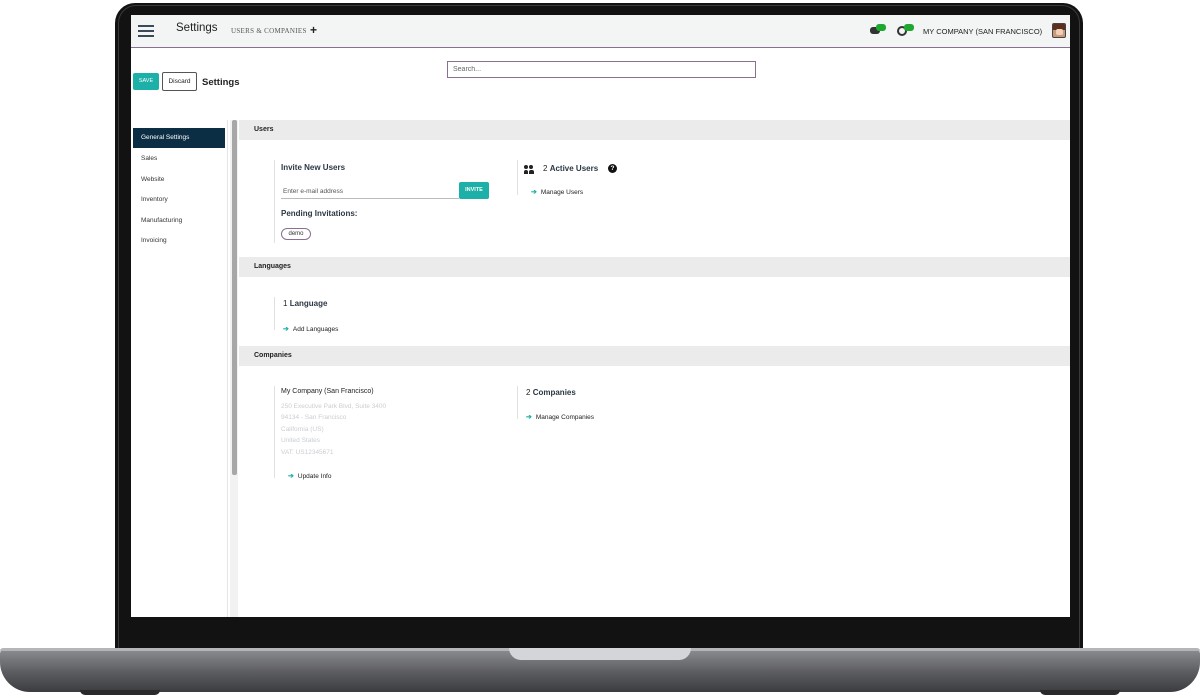 Image resolution: width=1200 pixels, height=697 pixels. What do you see at coordinates (234, 297) in the screenshot?
I see `scrollbar-thumb` at bounding box center [234, 297].